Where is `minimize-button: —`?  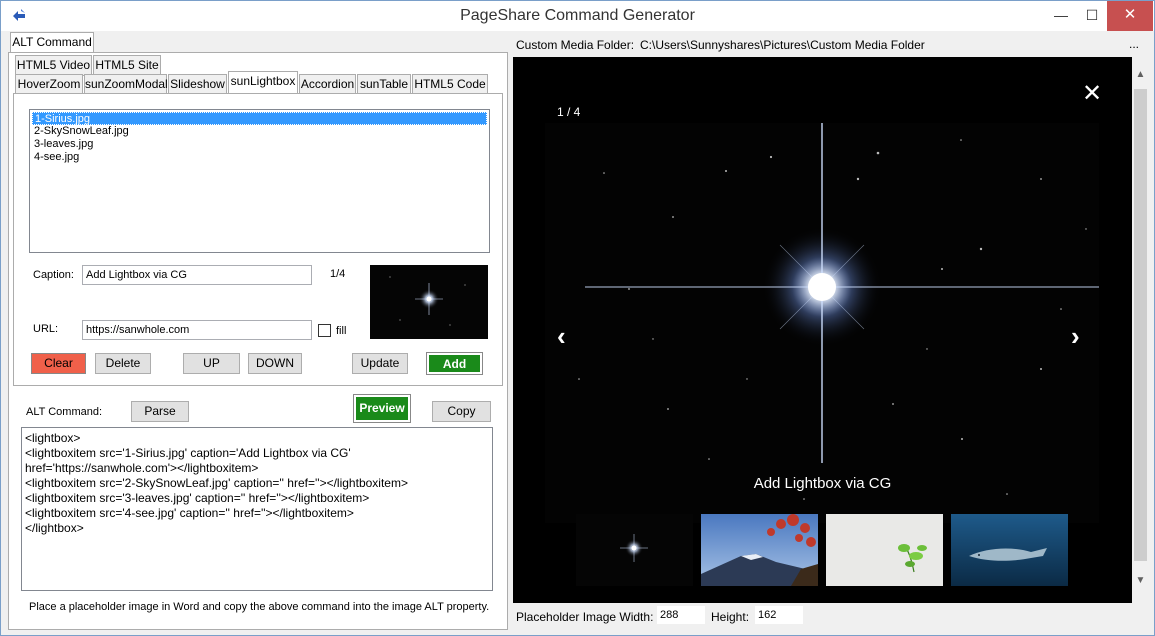
minimize-button: — is located at coordinates (1061, 16).